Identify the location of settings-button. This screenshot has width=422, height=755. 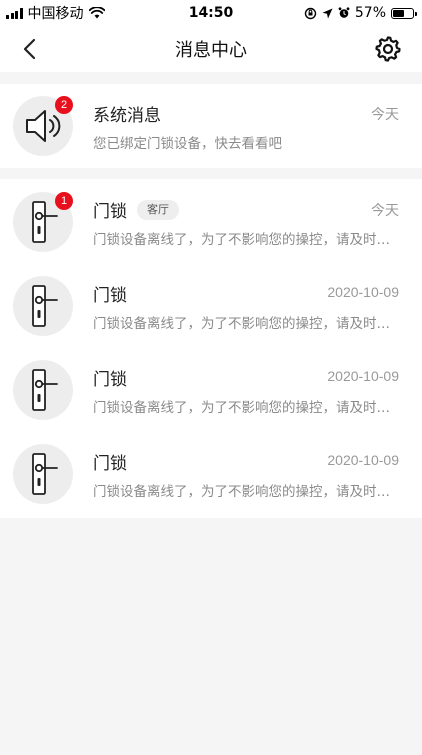
(388, 49).